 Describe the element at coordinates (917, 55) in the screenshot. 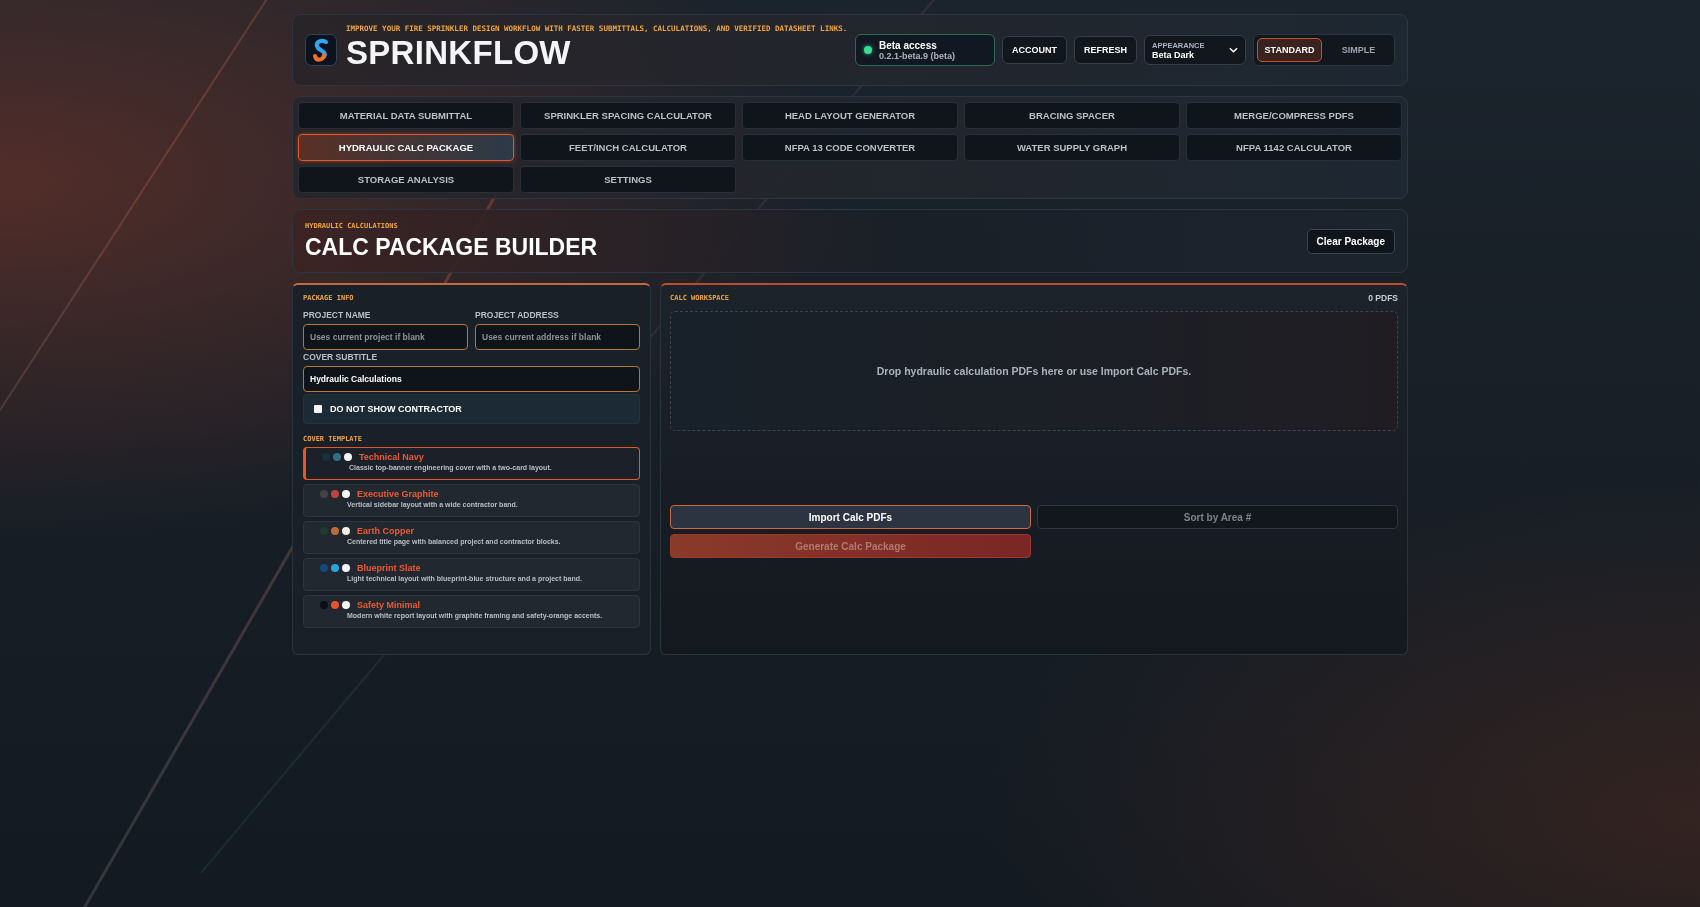

I see `version-text: 0.2.1-beta.9 (beta)` at that location.